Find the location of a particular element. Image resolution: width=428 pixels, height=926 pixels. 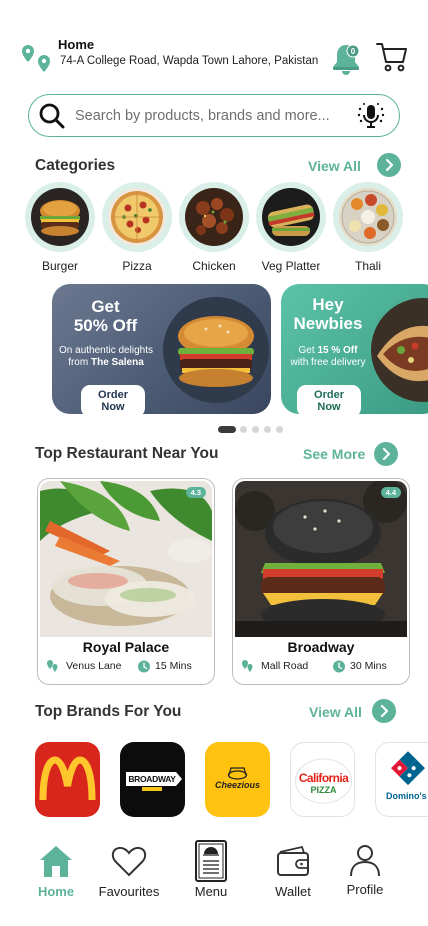

california-pizza-logo-text: California is located at coordinates (323, 778).